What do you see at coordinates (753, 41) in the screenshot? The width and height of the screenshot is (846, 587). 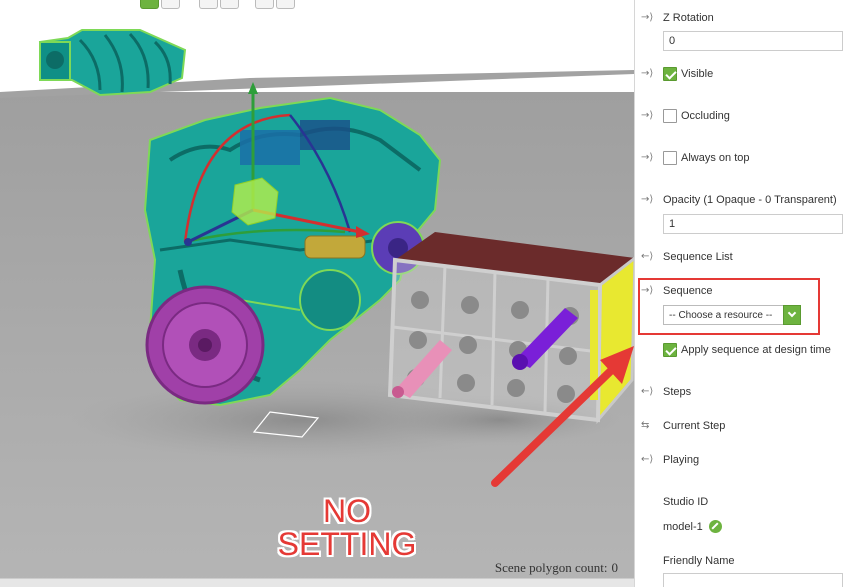 I see `z-rotation-input: 0` at bounding box center [753, 41].